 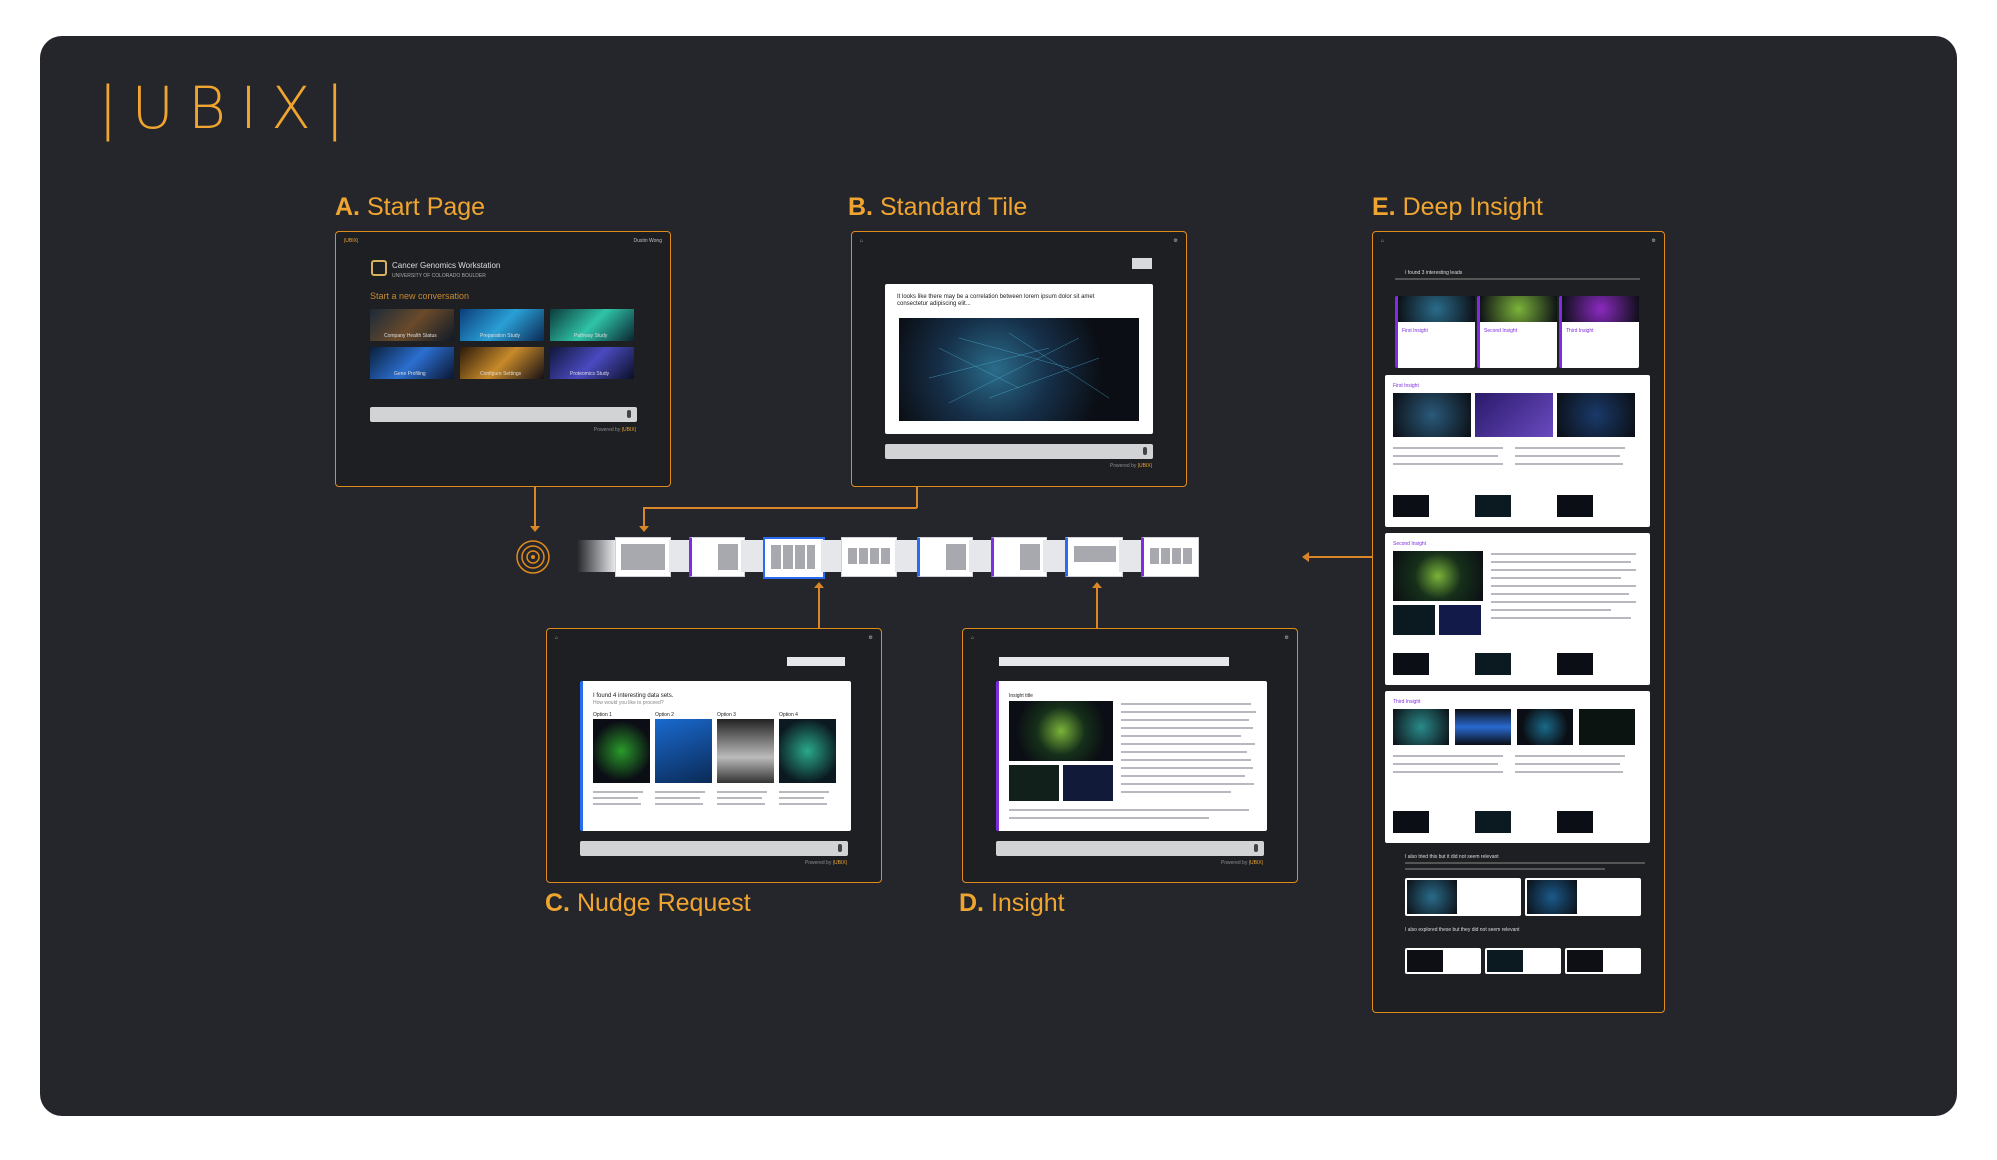 I want to click on university-logo-icon, so click(x=379, y=268).